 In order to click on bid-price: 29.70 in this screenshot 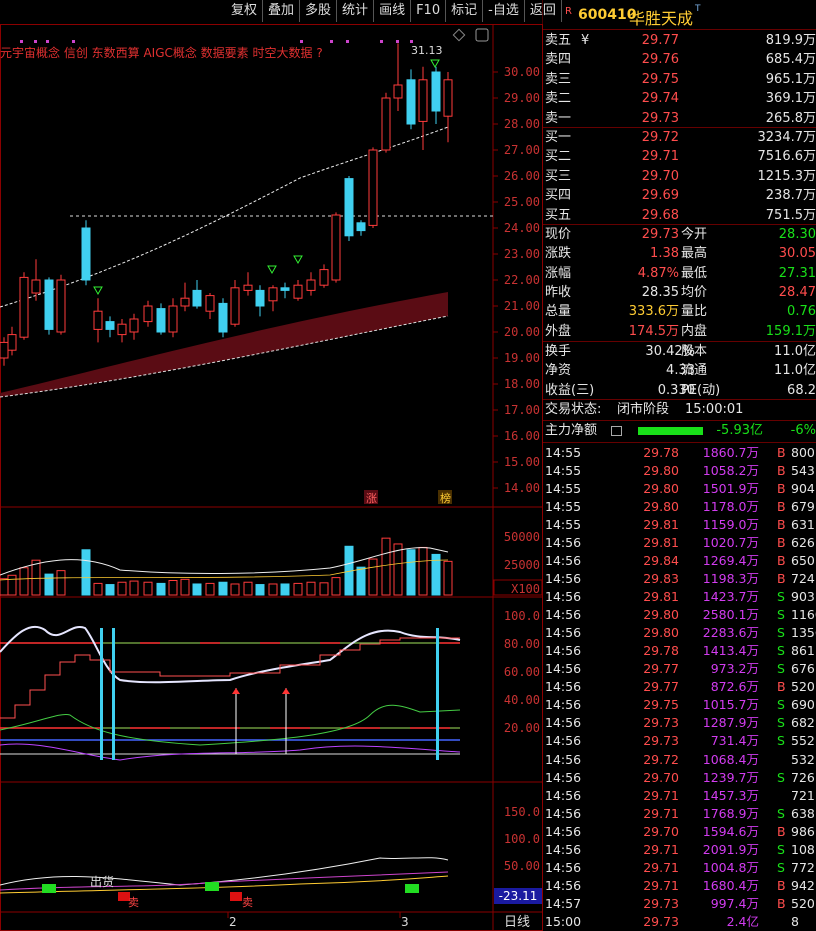, I will do `click(660, 176)`.